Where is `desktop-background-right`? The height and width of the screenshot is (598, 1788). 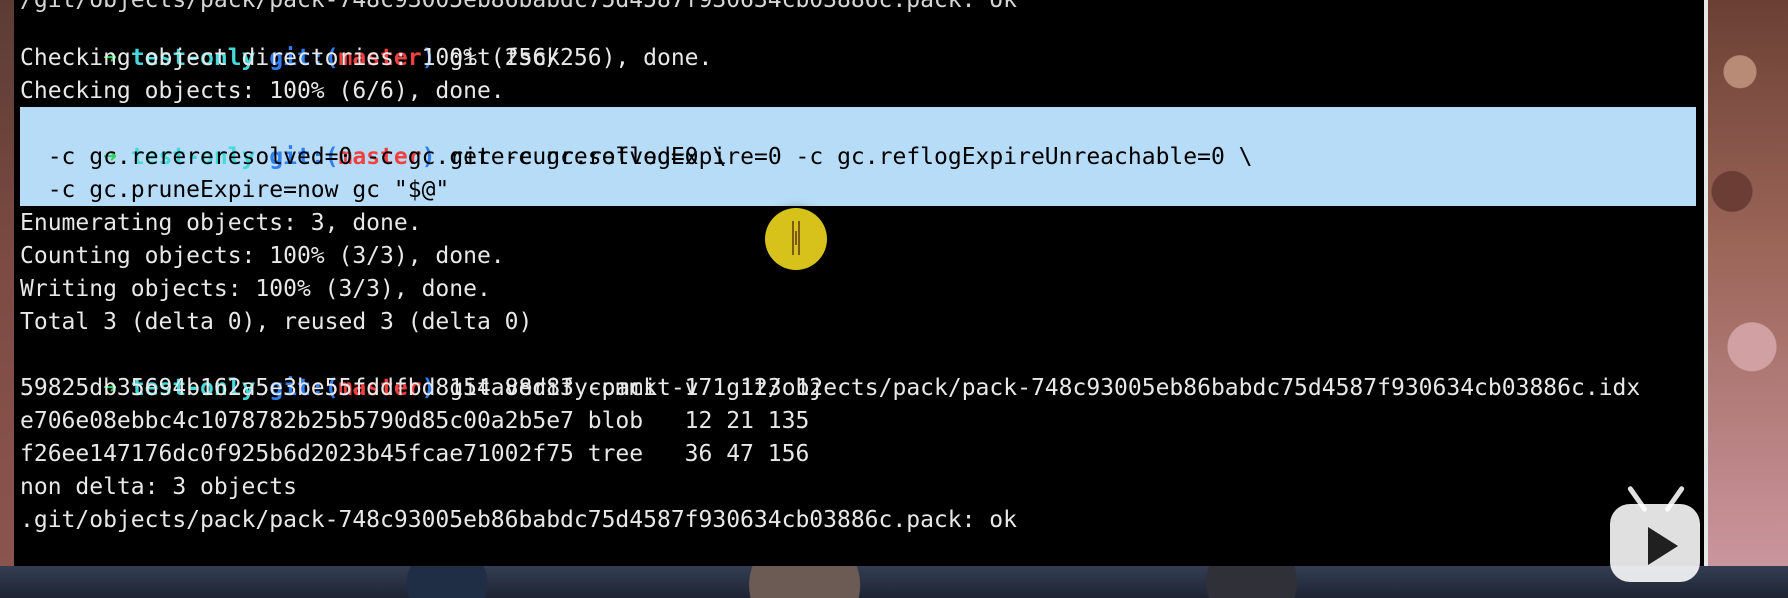
desktop-background-right is located at coordinates (1748, 299).